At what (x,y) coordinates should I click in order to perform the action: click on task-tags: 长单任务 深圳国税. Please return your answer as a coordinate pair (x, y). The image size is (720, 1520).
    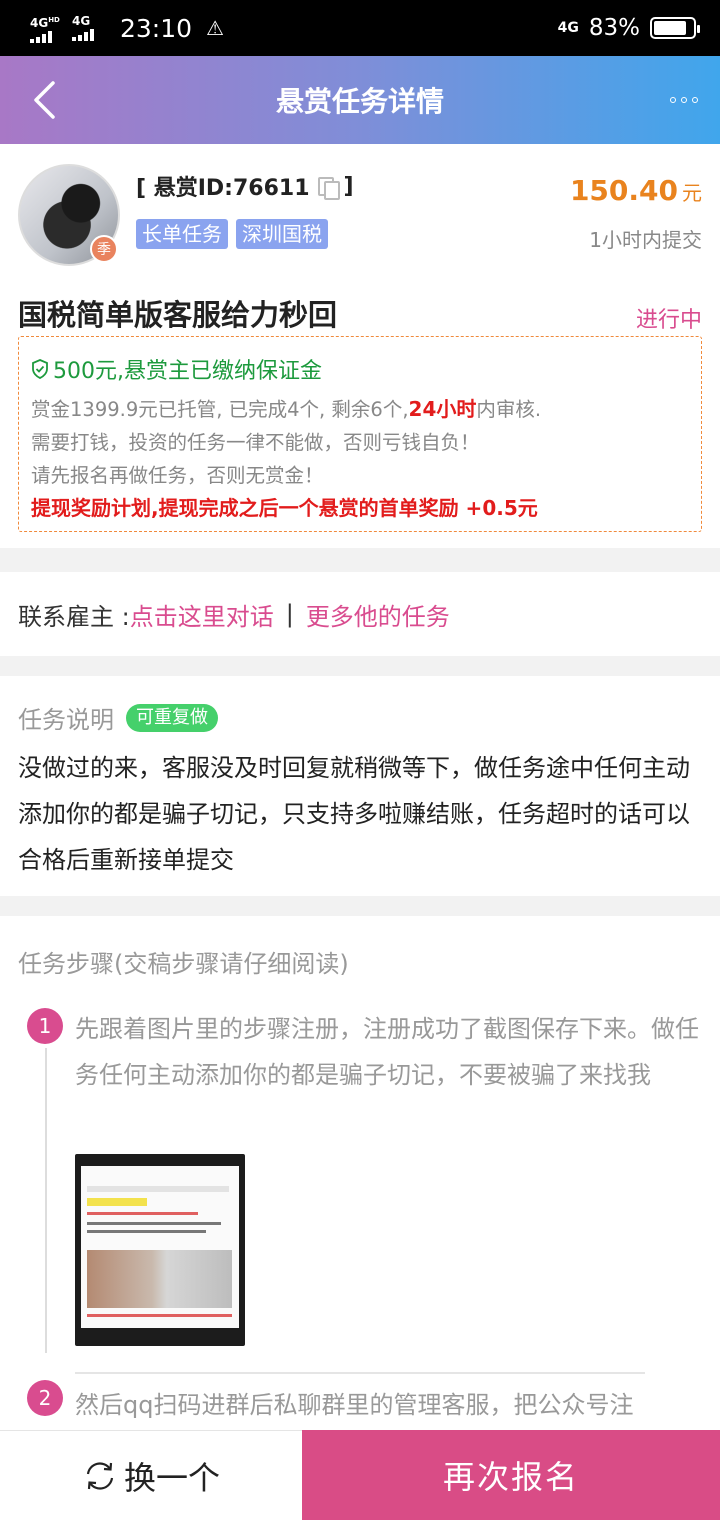
    Looking at the image, I should click on (232, 234).